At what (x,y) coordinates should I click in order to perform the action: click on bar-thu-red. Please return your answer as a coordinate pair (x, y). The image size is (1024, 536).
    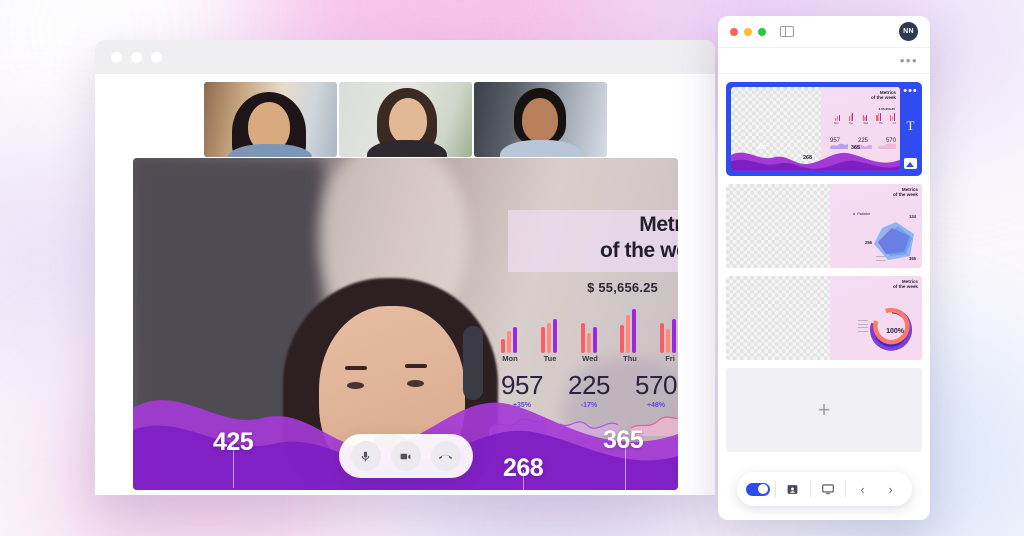
    Looking at the image, I should click on (622, 339).